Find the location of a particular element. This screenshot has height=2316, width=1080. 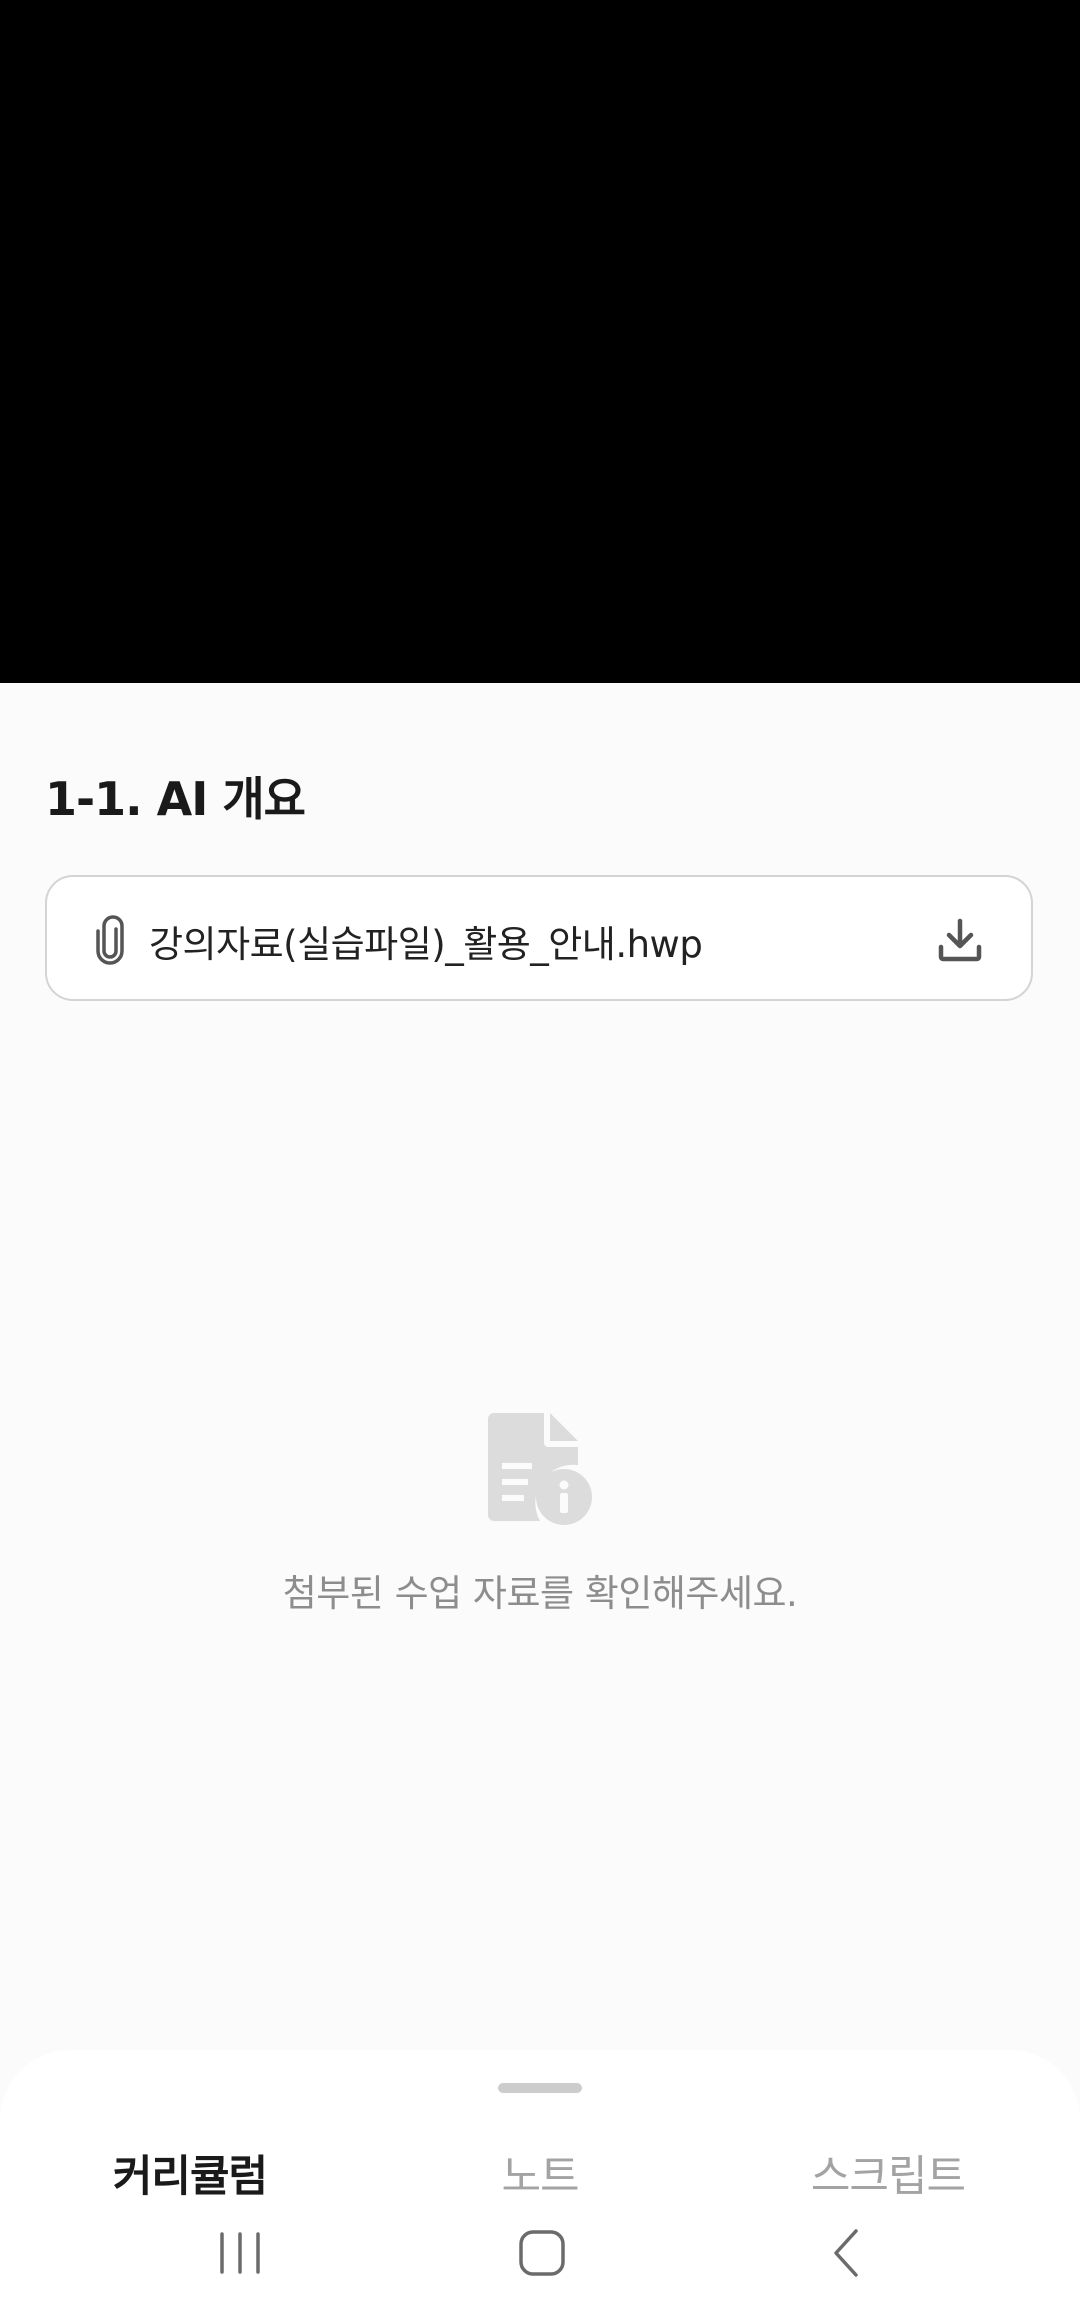

lecture-title: 1-1. AI 개요 is located at coordinates (175, 799).